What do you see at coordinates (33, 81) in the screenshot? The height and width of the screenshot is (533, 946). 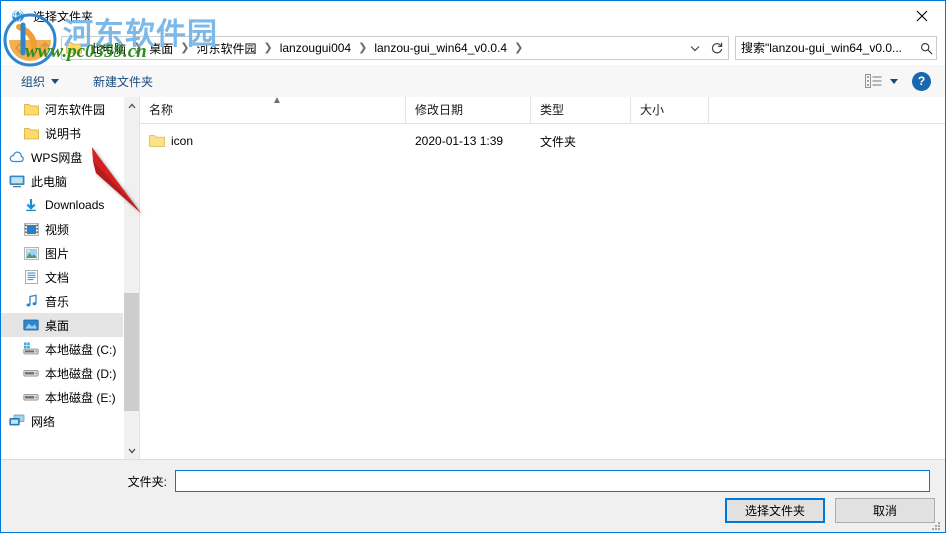 I see `organize-label: 组织` at bounding box center [33, 81].